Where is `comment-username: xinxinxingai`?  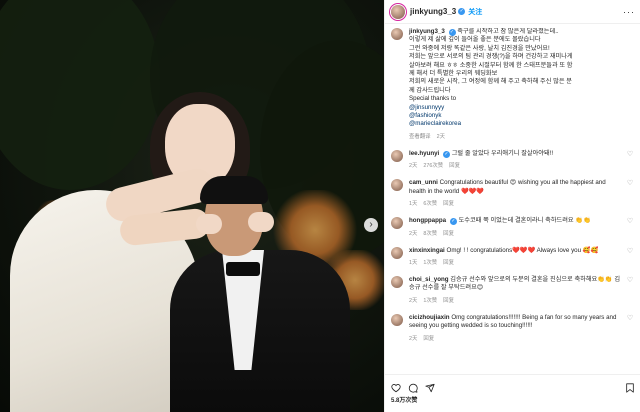 comment-username: xinxinxingai is located at coordinates (427, 250).